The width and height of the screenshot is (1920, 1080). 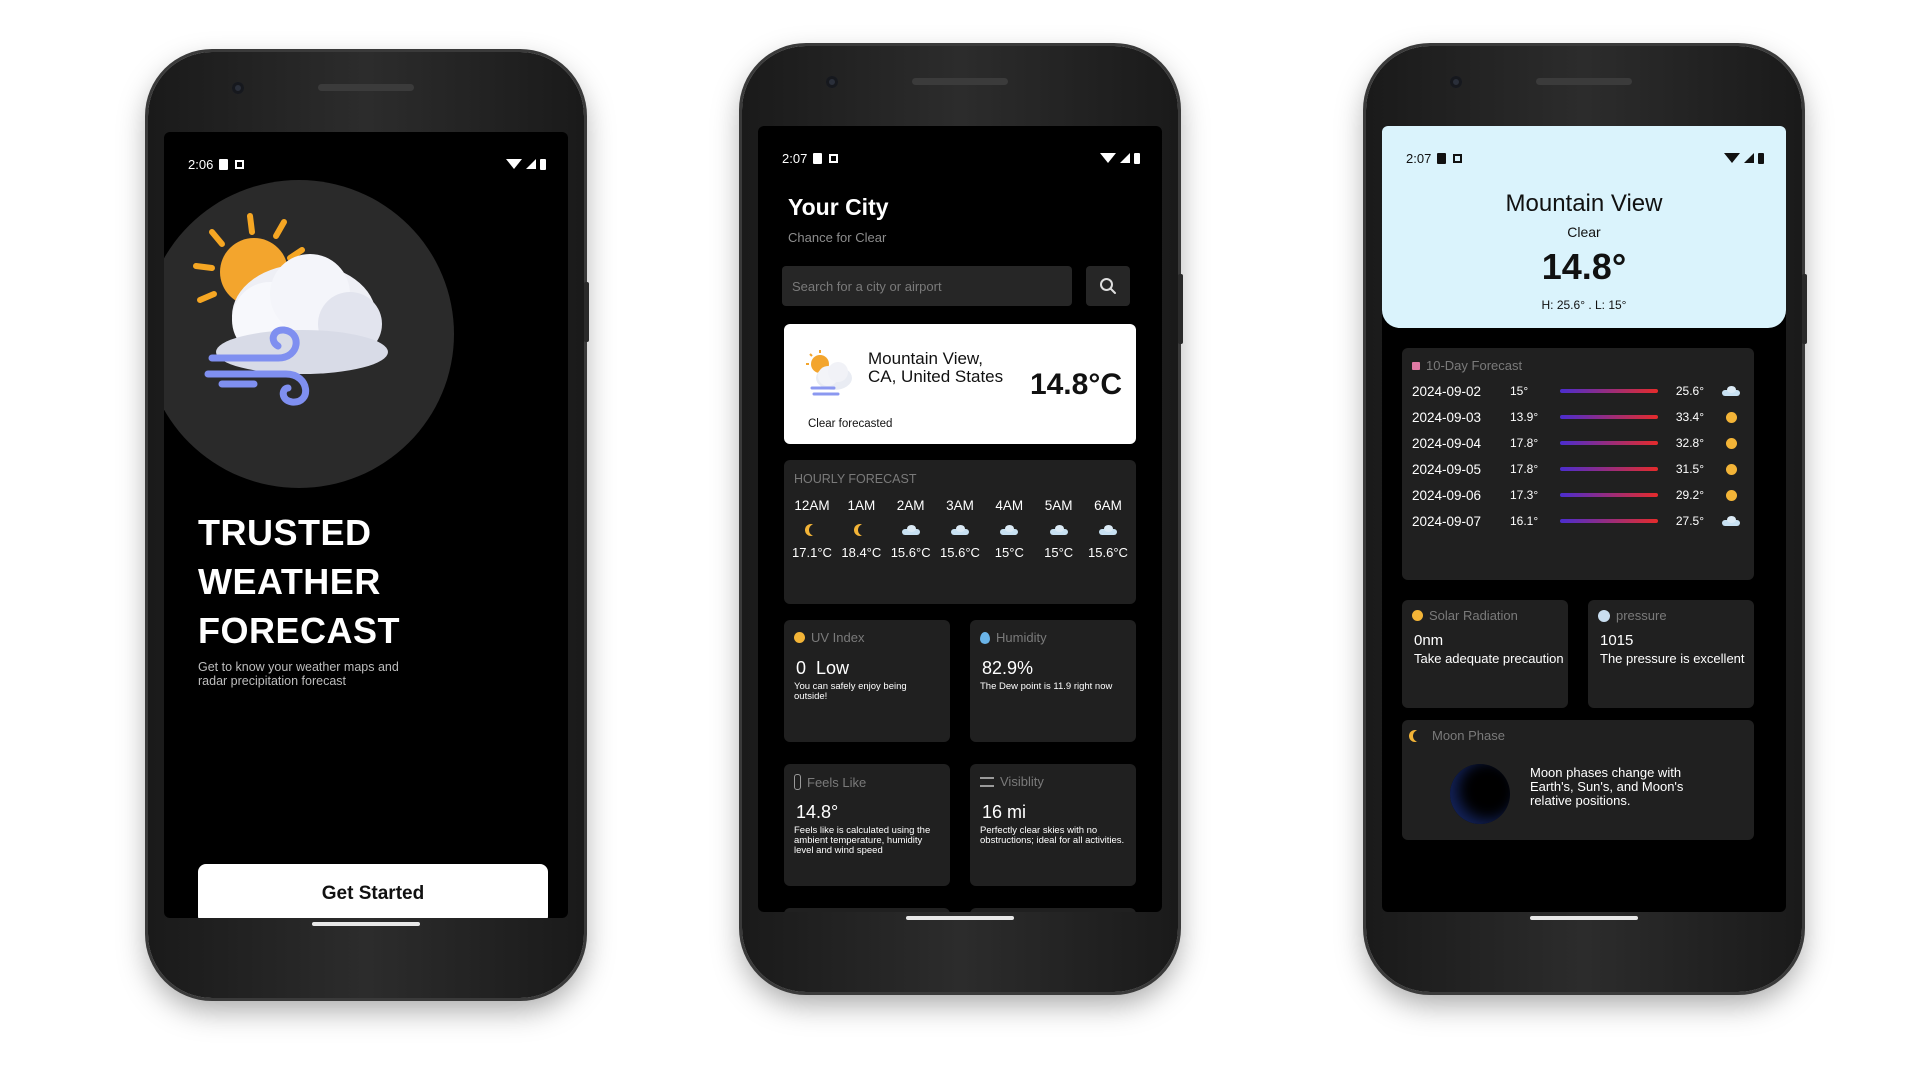 What do you see at coordinates (960, 505) in the screenshot?
I see `hour-label: 3AM` at bounding box center [960, 505].